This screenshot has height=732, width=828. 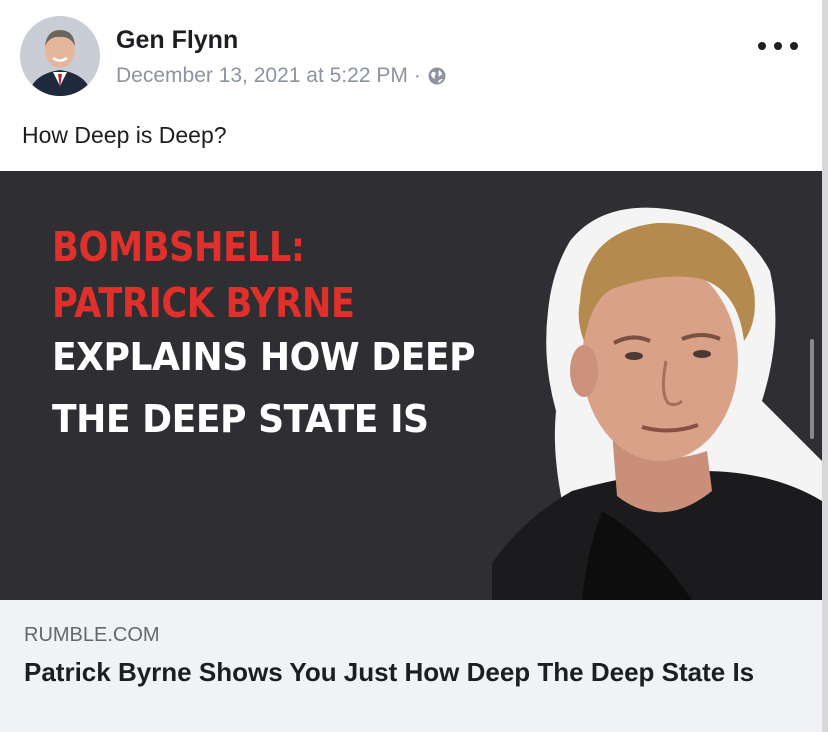 What do you see at coordinates (203, 303) in the screenshot?
I see `headline-line-2: PATRICK BYRNE` at bounding box center [203, 303].